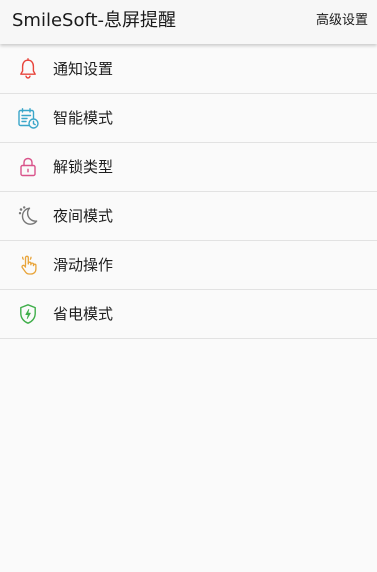 The width and height of the screenshot is (377, 572). Describe the element at coordinates (342, 21) in the screenshot. I see `advanced-settings-button: 高级设置` at that location.